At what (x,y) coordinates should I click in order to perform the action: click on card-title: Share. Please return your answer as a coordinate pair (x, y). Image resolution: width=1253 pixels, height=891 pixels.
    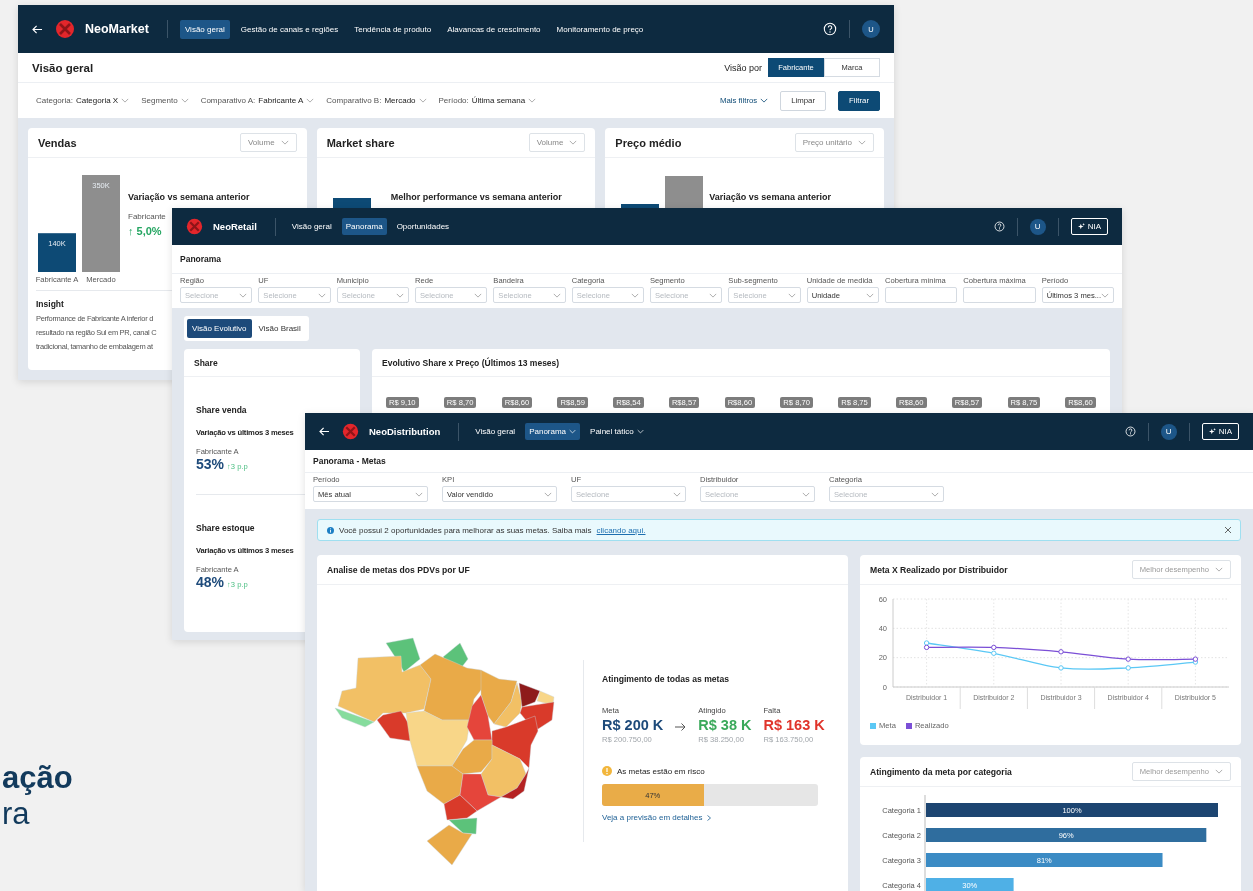
    Looking at the image, I should click on (206, 362).